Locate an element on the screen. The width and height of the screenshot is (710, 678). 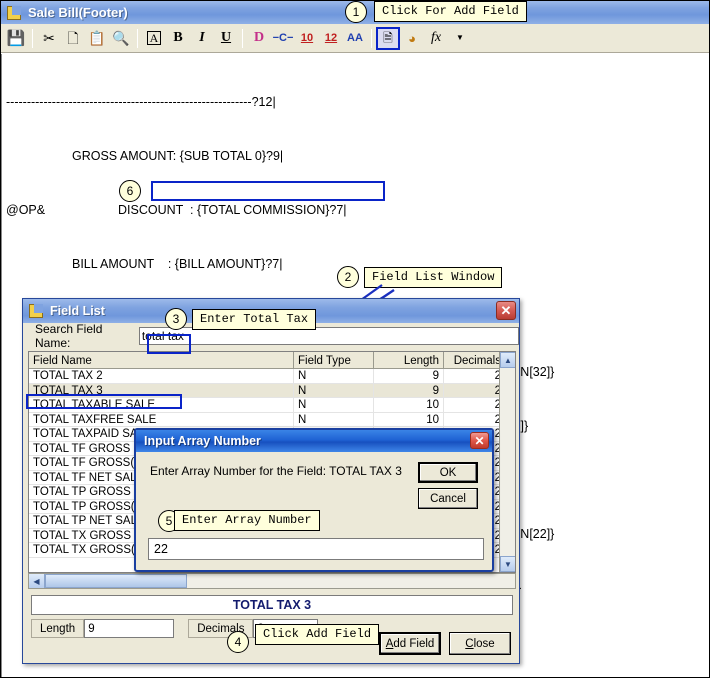
grid-header-row: Field Name Field Type Length Decimals is located at coordinates (272, 360).